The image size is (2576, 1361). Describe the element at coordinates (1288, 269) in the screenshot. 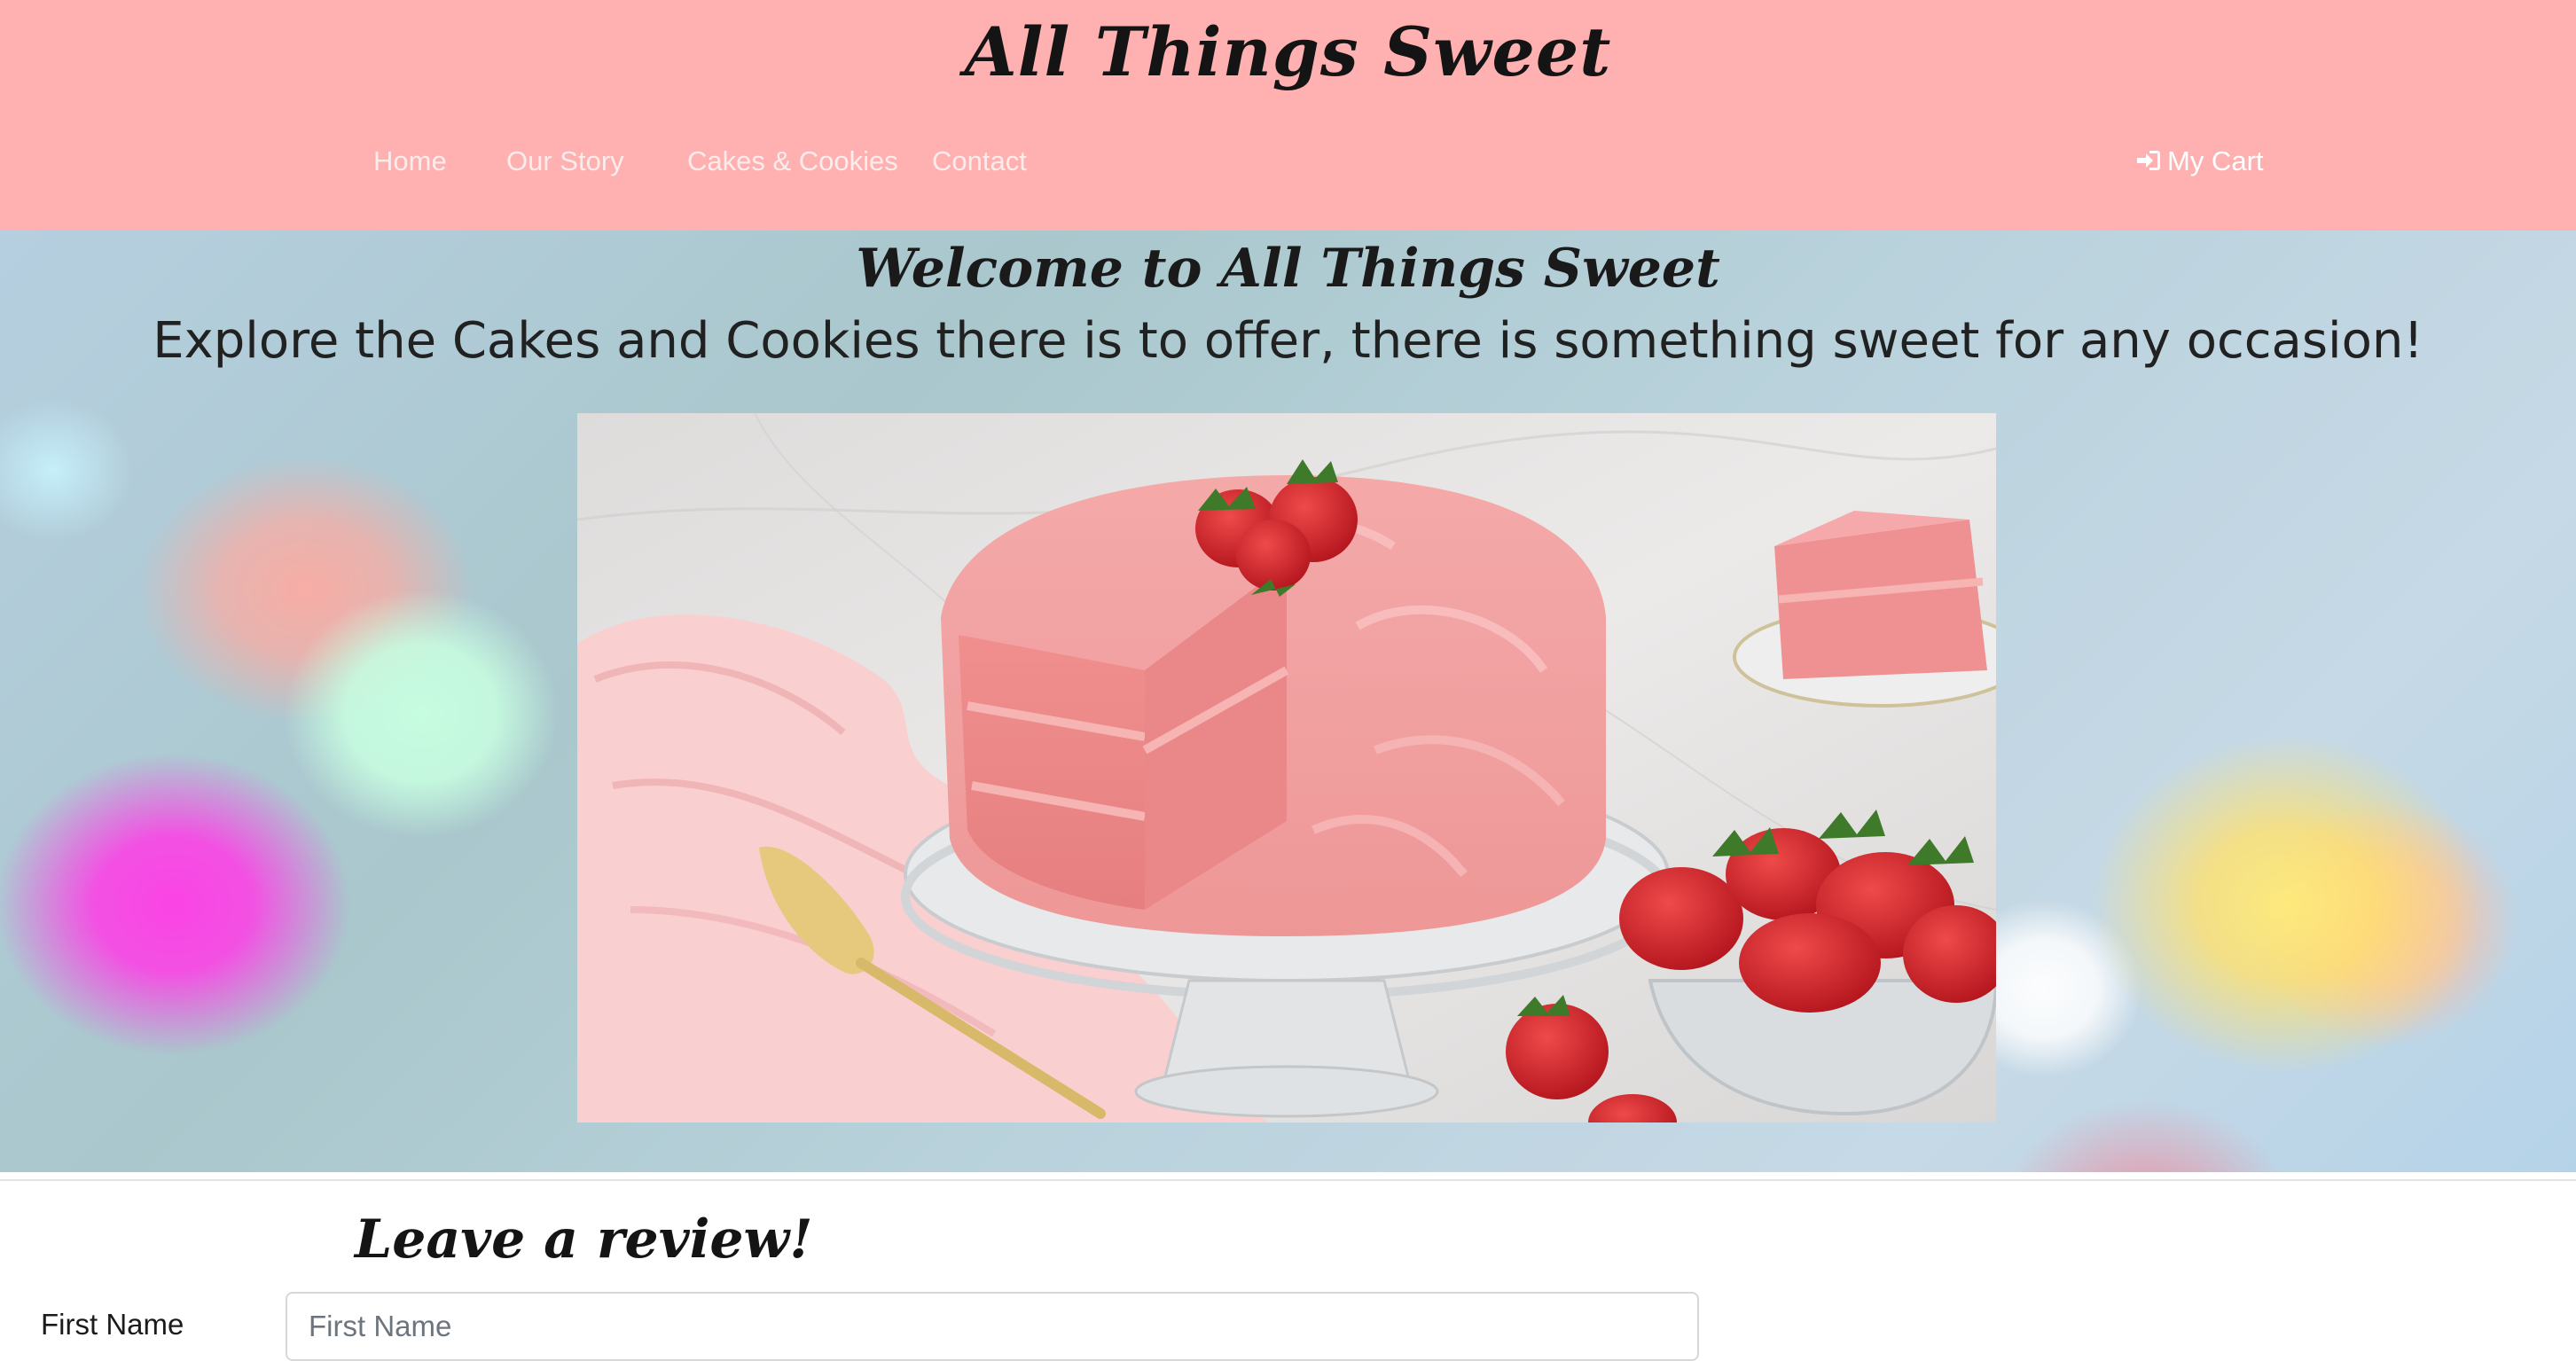

I see `hero-title: Welcome to All Things Sweet` at that location.